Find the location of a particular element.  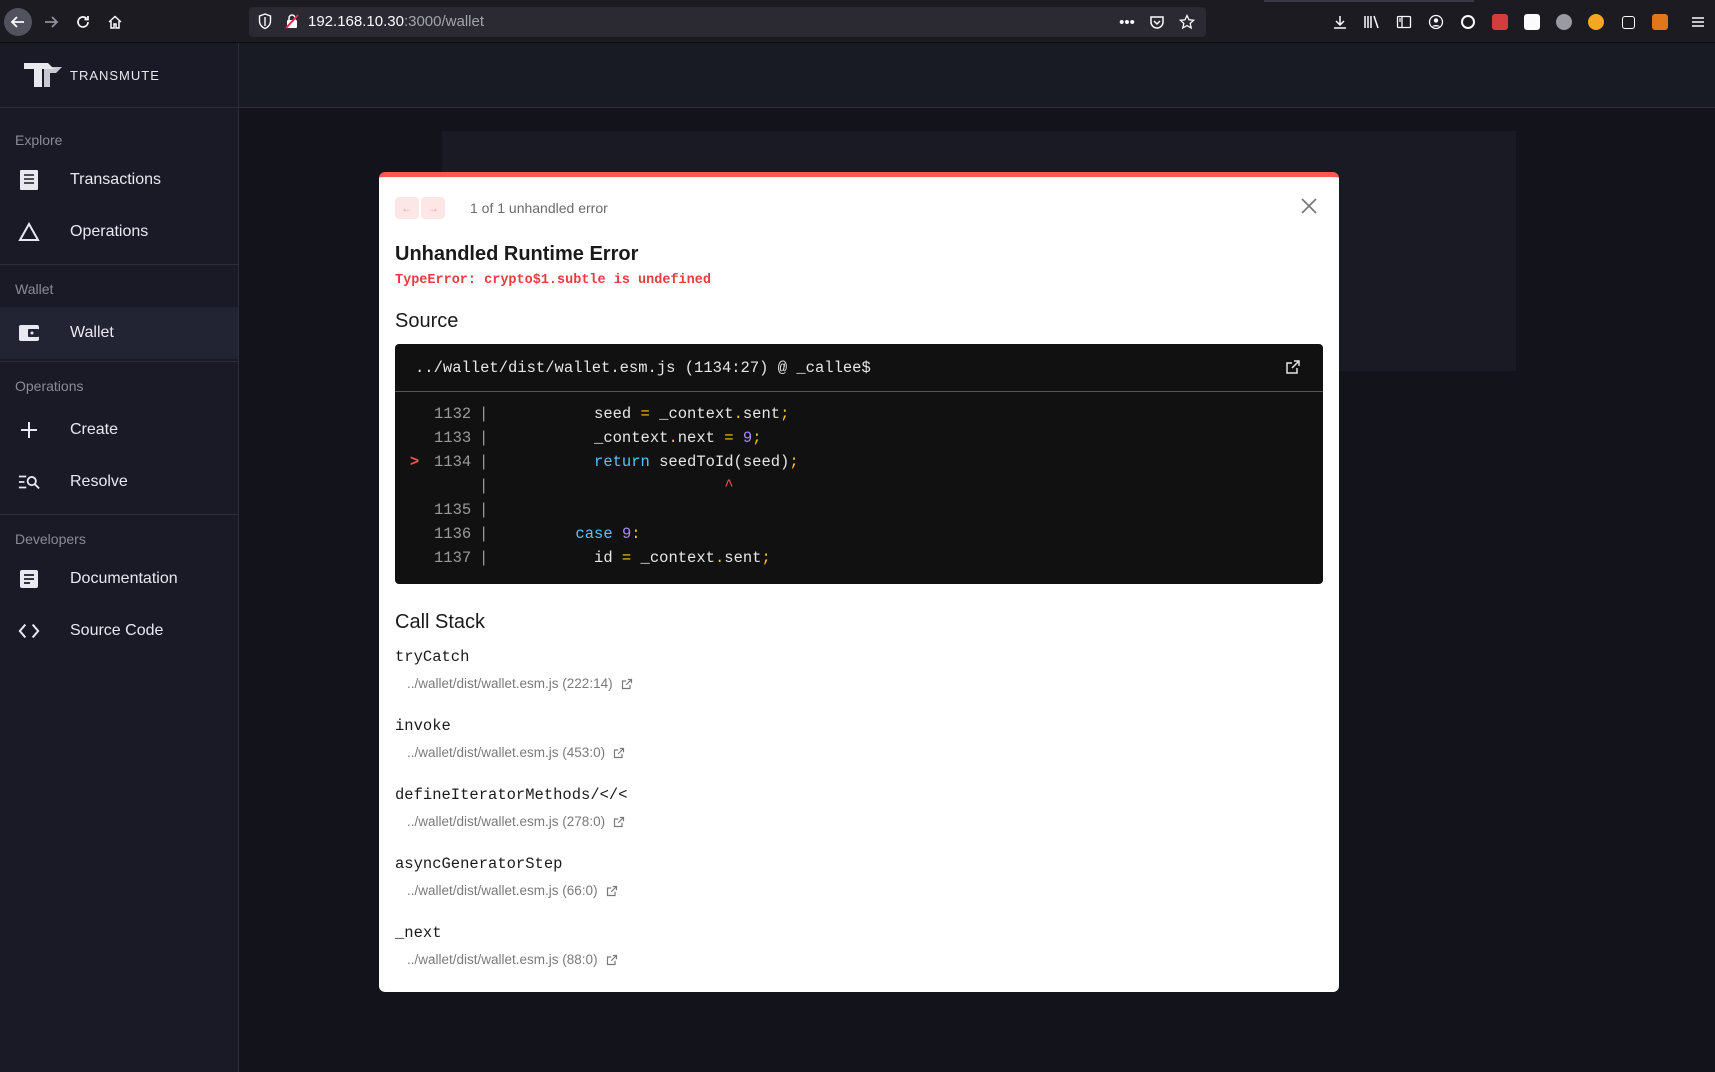

line-number: 1136 is located at coordinates (453, 534).